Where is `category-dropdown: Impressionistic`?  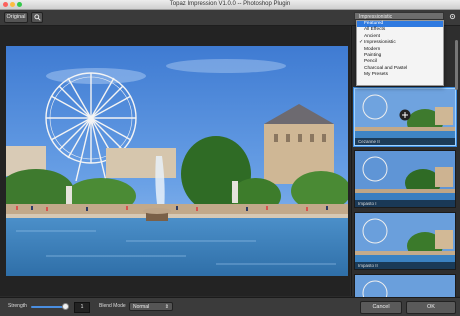
category-dropdown: Impressionistic is located at coordinates (399, 16).